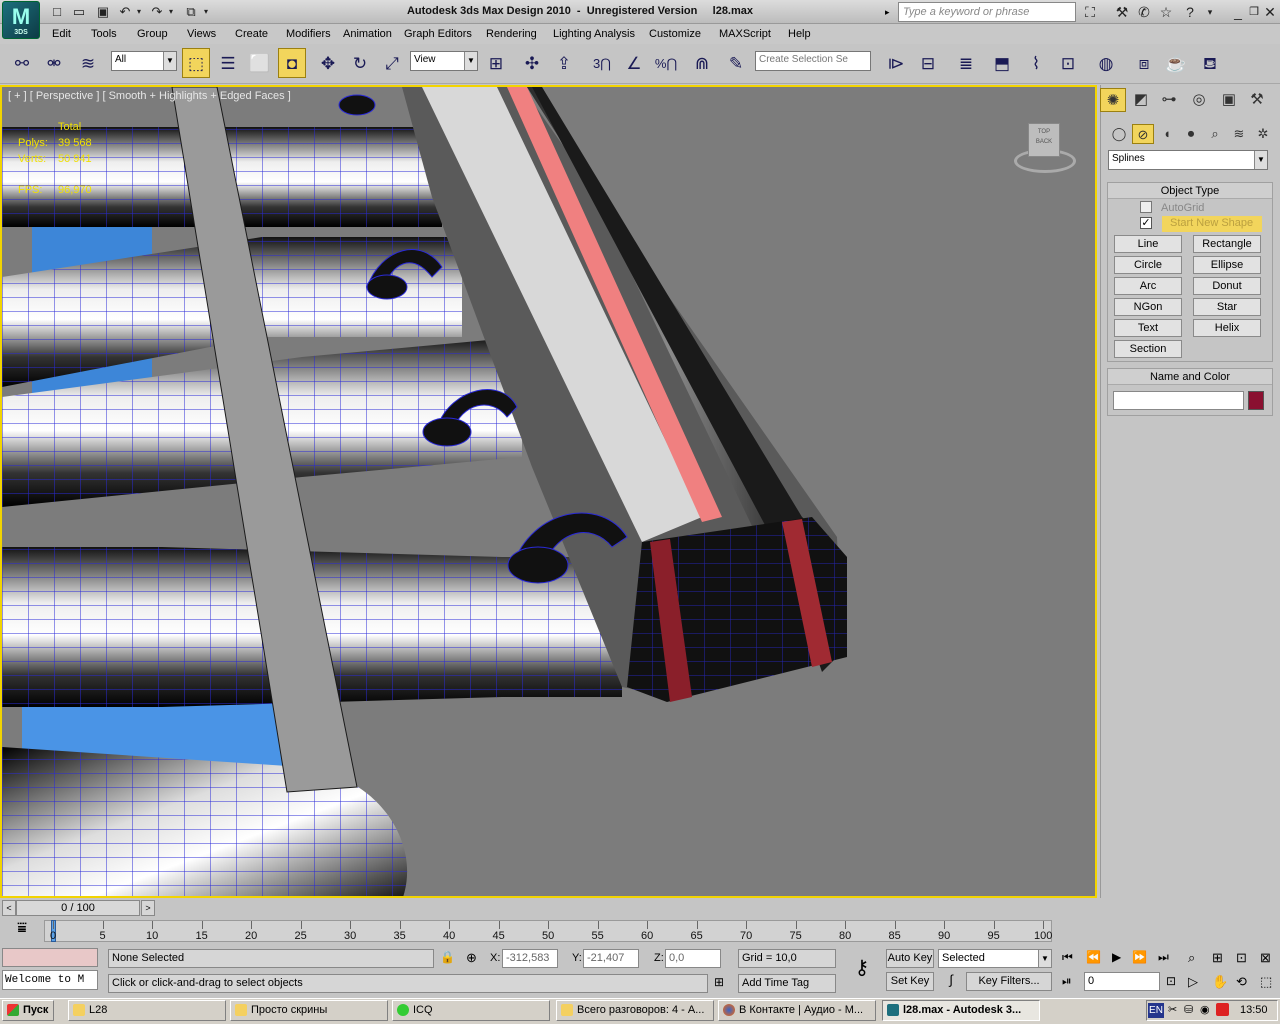  I want to click on object-name-input, so click(1178, 400).